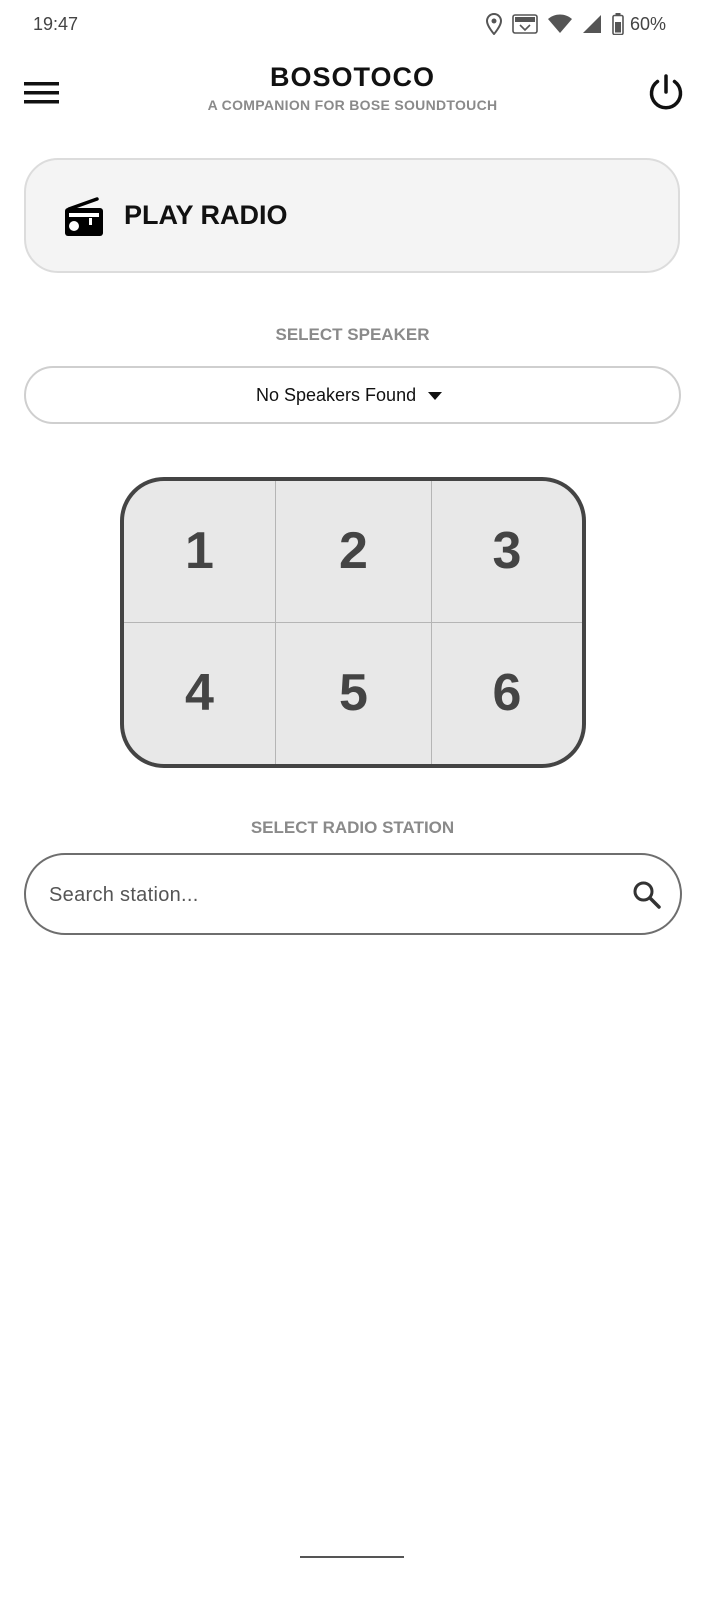 This screenshot has height=1600, width=720. I want to click on select-station-label: SELECT RADIO STATION, so click(352, 827).